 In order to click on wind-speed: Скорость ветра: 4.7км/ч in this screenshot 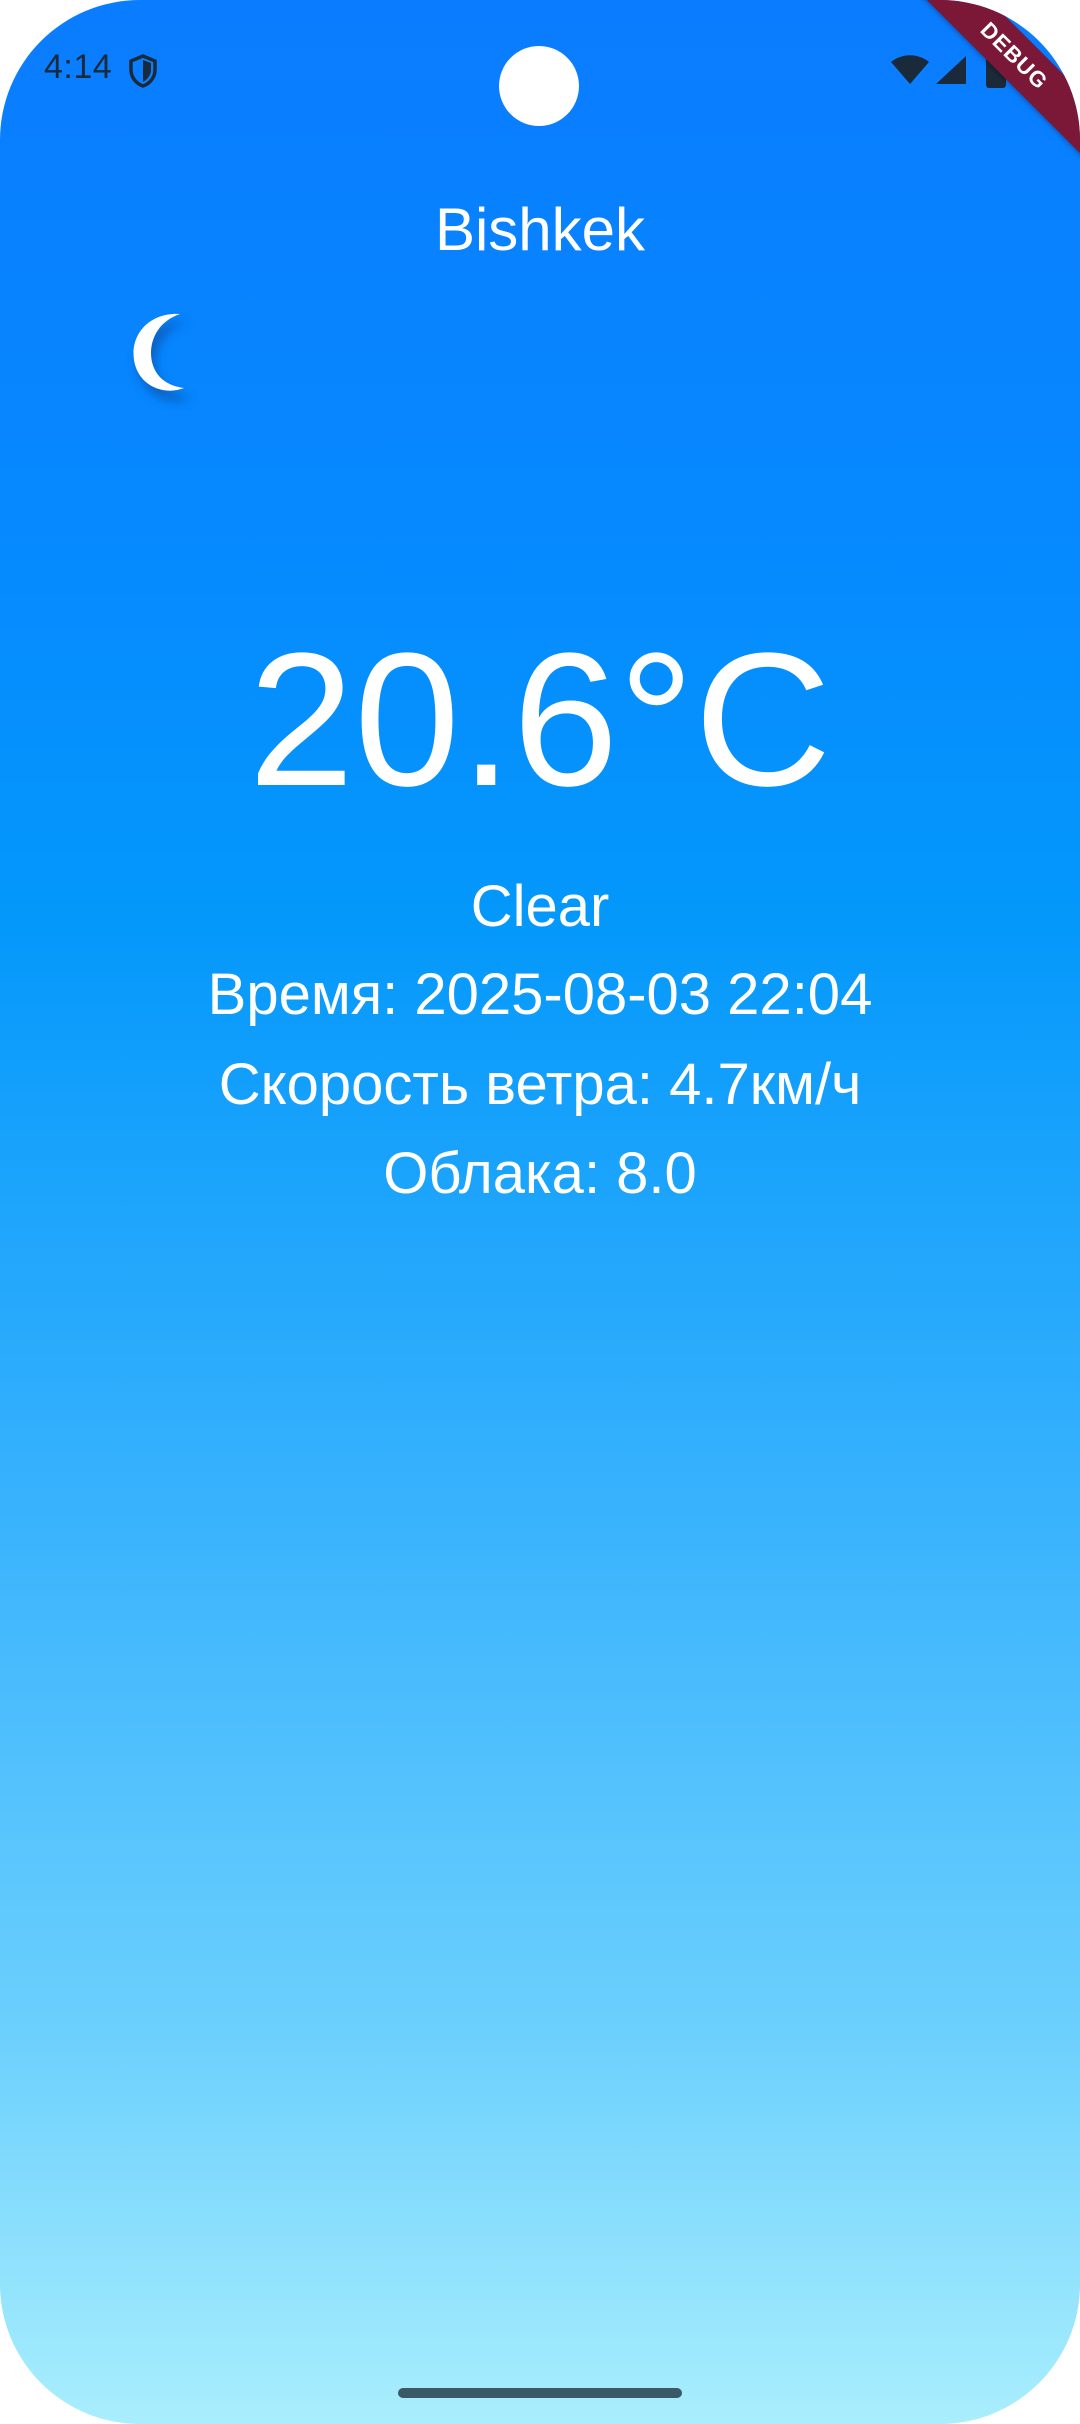, I will do `click(540, 1084)`.